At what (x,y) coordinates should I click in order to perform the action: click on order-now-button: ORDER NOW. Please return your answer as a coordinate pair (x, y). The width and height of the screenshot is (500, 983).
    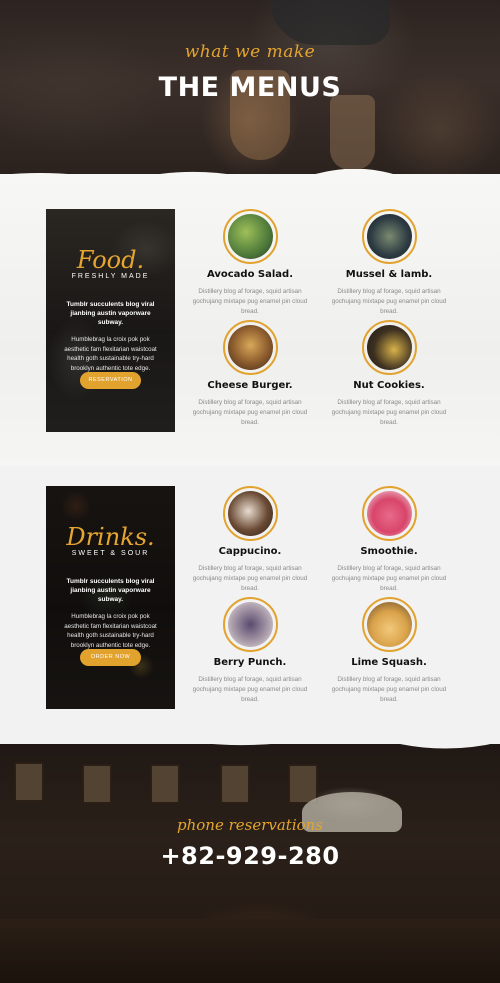
    Looking at the image, I should click on (110, 657).